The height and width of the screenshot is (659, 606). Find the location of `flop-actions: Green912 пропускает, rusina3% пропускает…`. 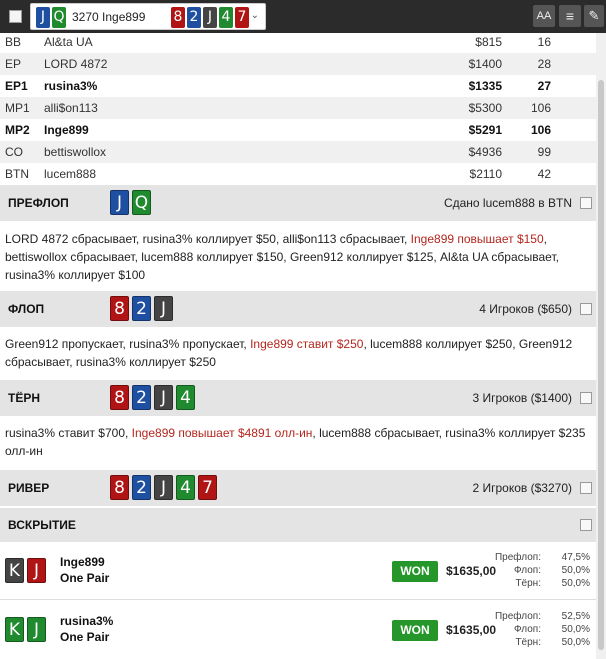

flop-actions: Green912 пропускает, rusina3% пропускает… is located at coordinates (299, 353).